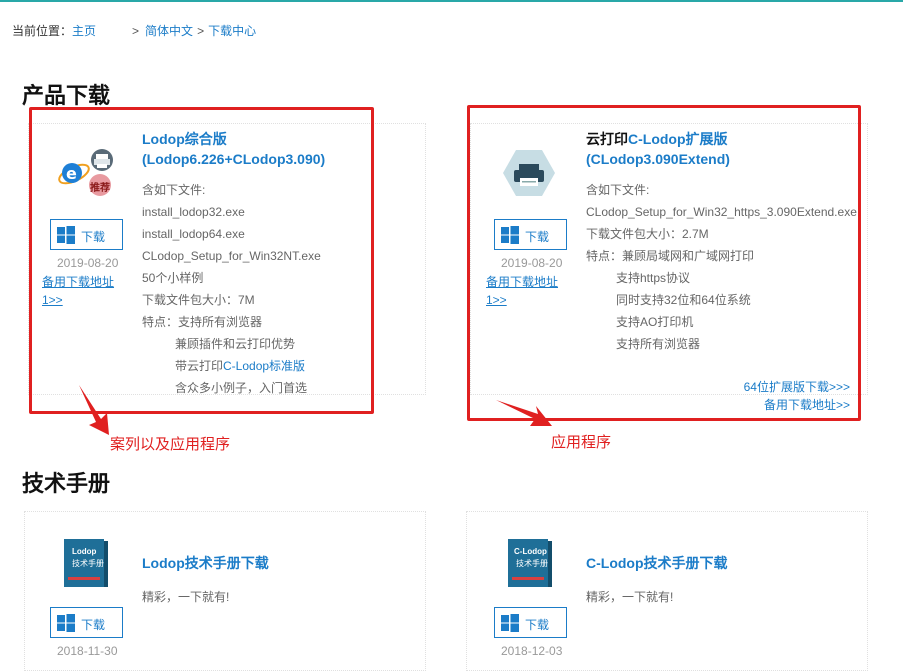 This screenshot has width=903, height=671. What do you see at coordinates (264, 366) in the screenshot?
I see `clodop-standard-link: C-Lodop标准版` at bounding box center [264, 366].